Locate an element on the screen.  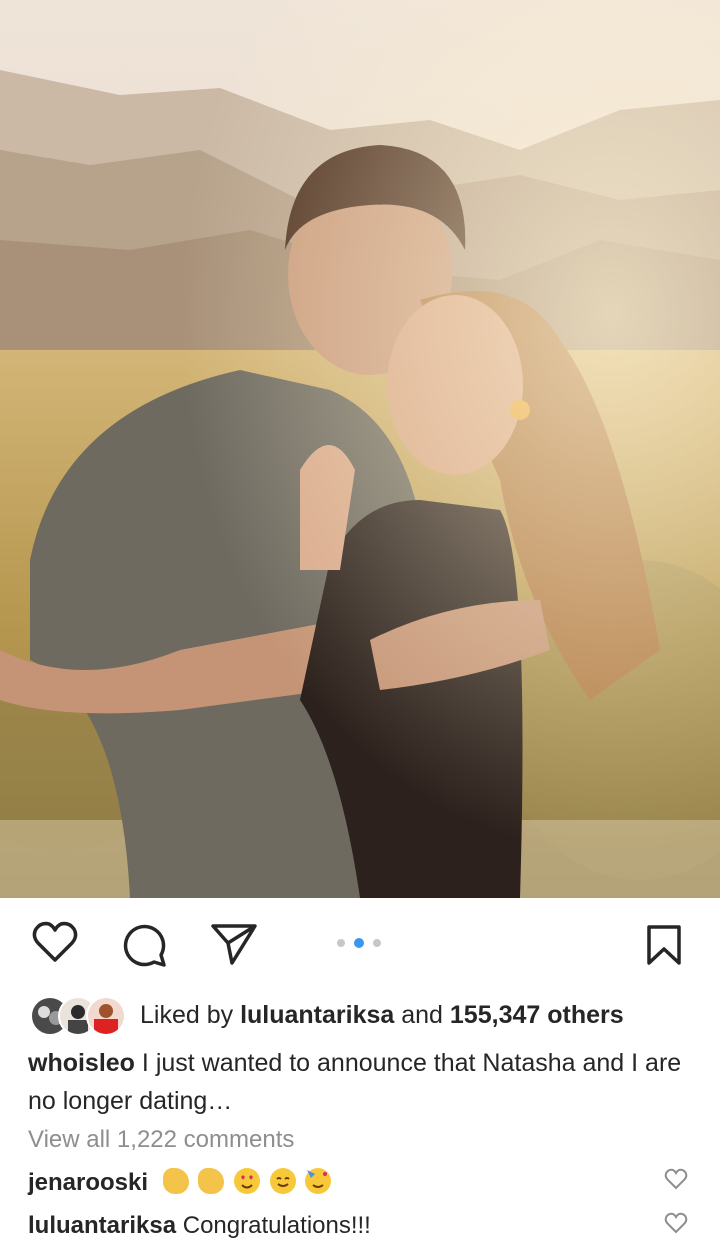
avatar is located at coordinates (106, 1016).